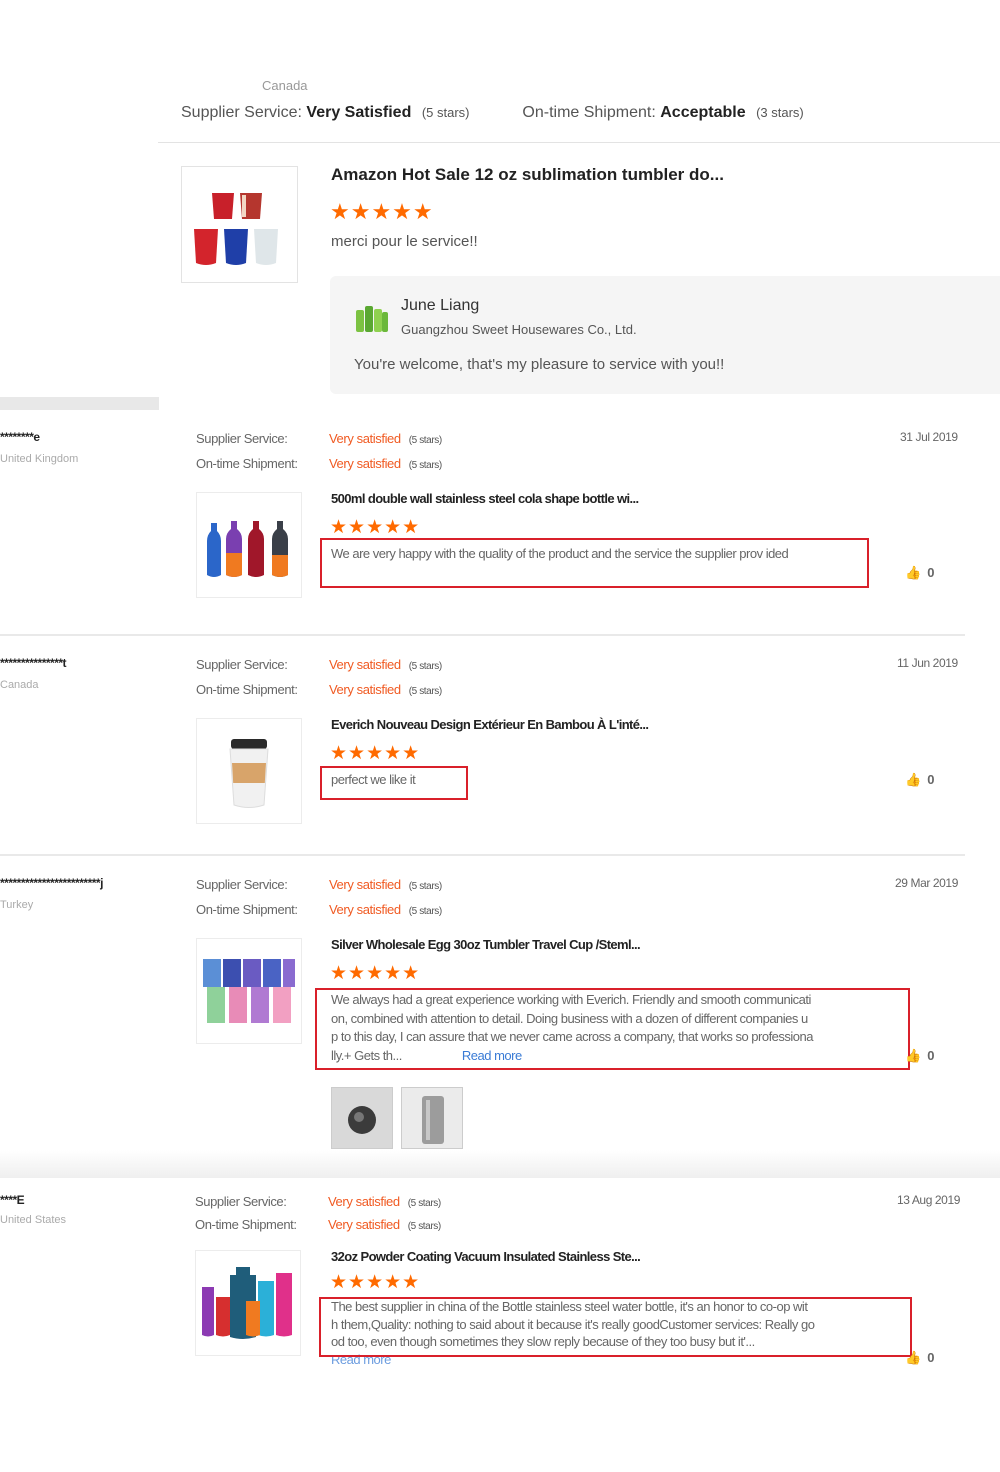 The image size is (1000, 1472). Describe the element at coordinates (579, 142) in the screenshot. I see `divider` at that location.